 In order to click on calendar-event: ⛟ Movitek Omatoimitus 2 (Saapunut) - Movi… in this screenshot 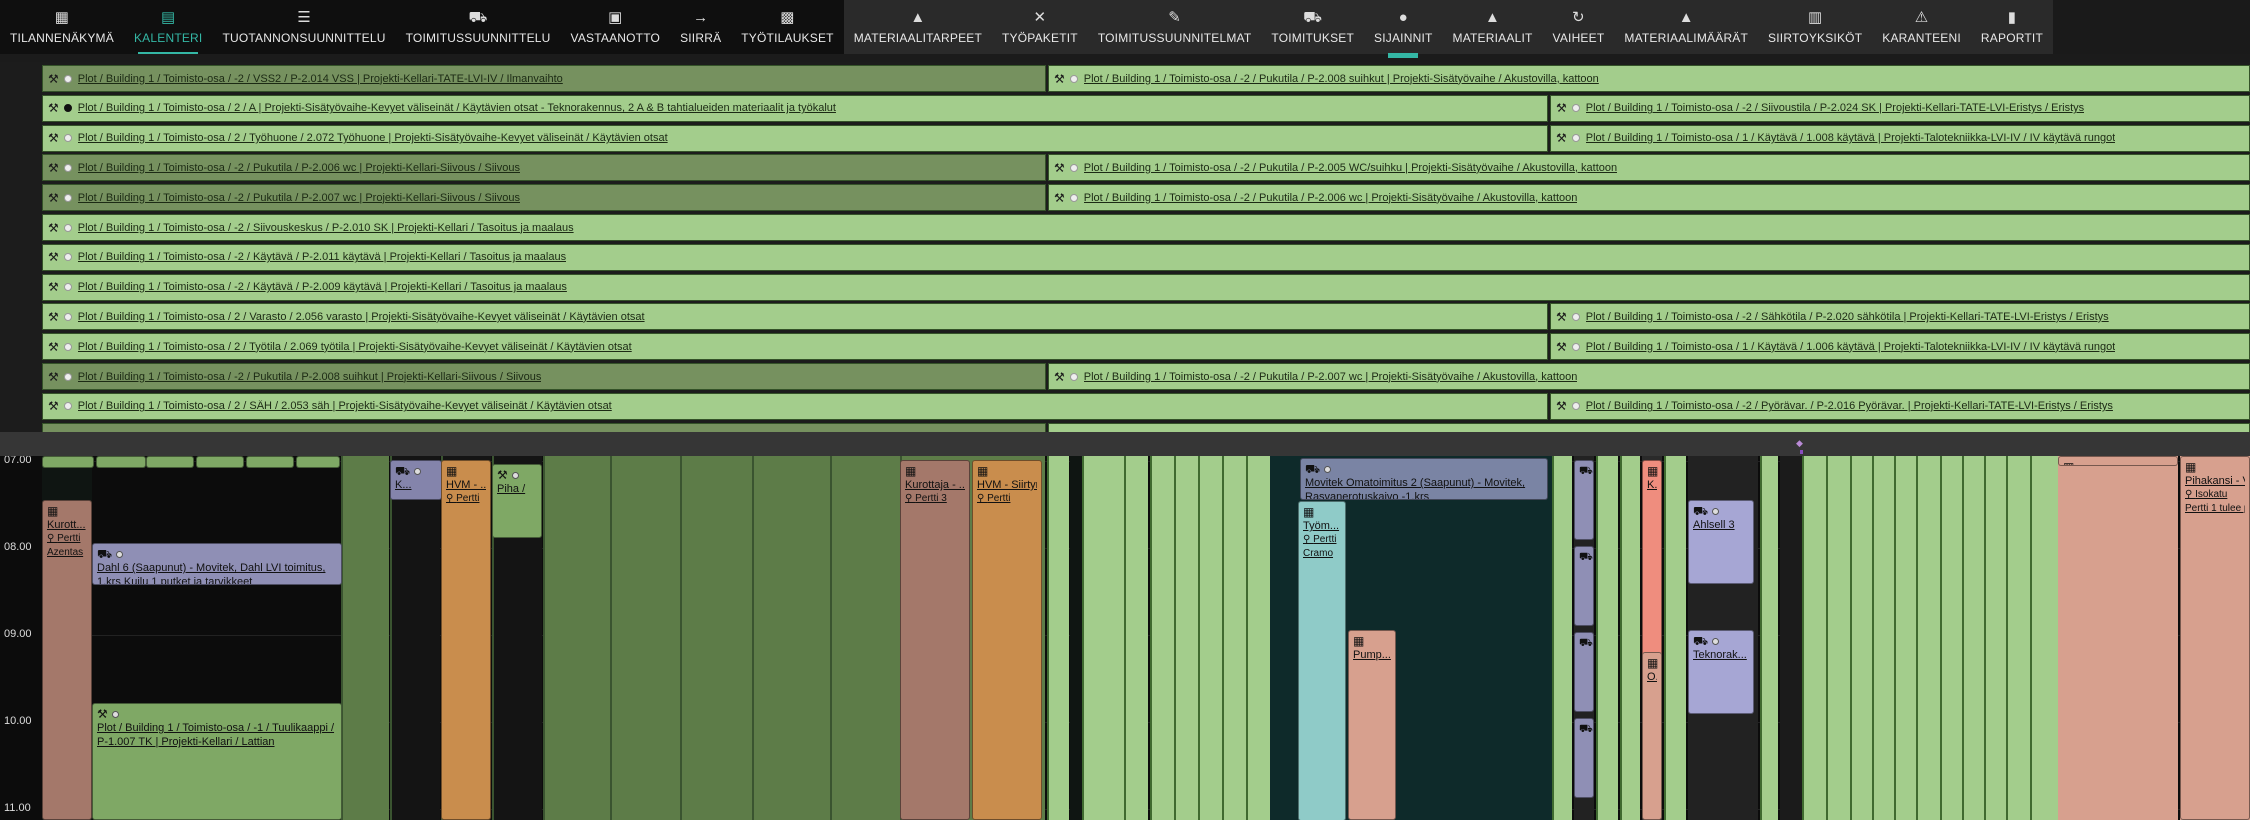, I will do `click(1424, 479)`.